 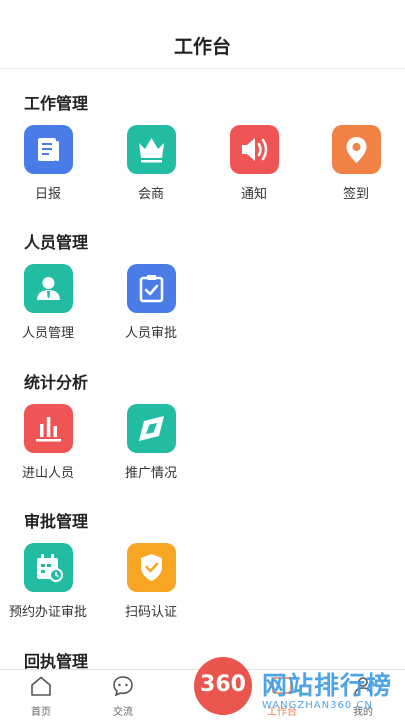 What do you see at coordinates (48, 428) in the screenshot?
I see `bar-chart-icon` at bounding box center [48, 428].